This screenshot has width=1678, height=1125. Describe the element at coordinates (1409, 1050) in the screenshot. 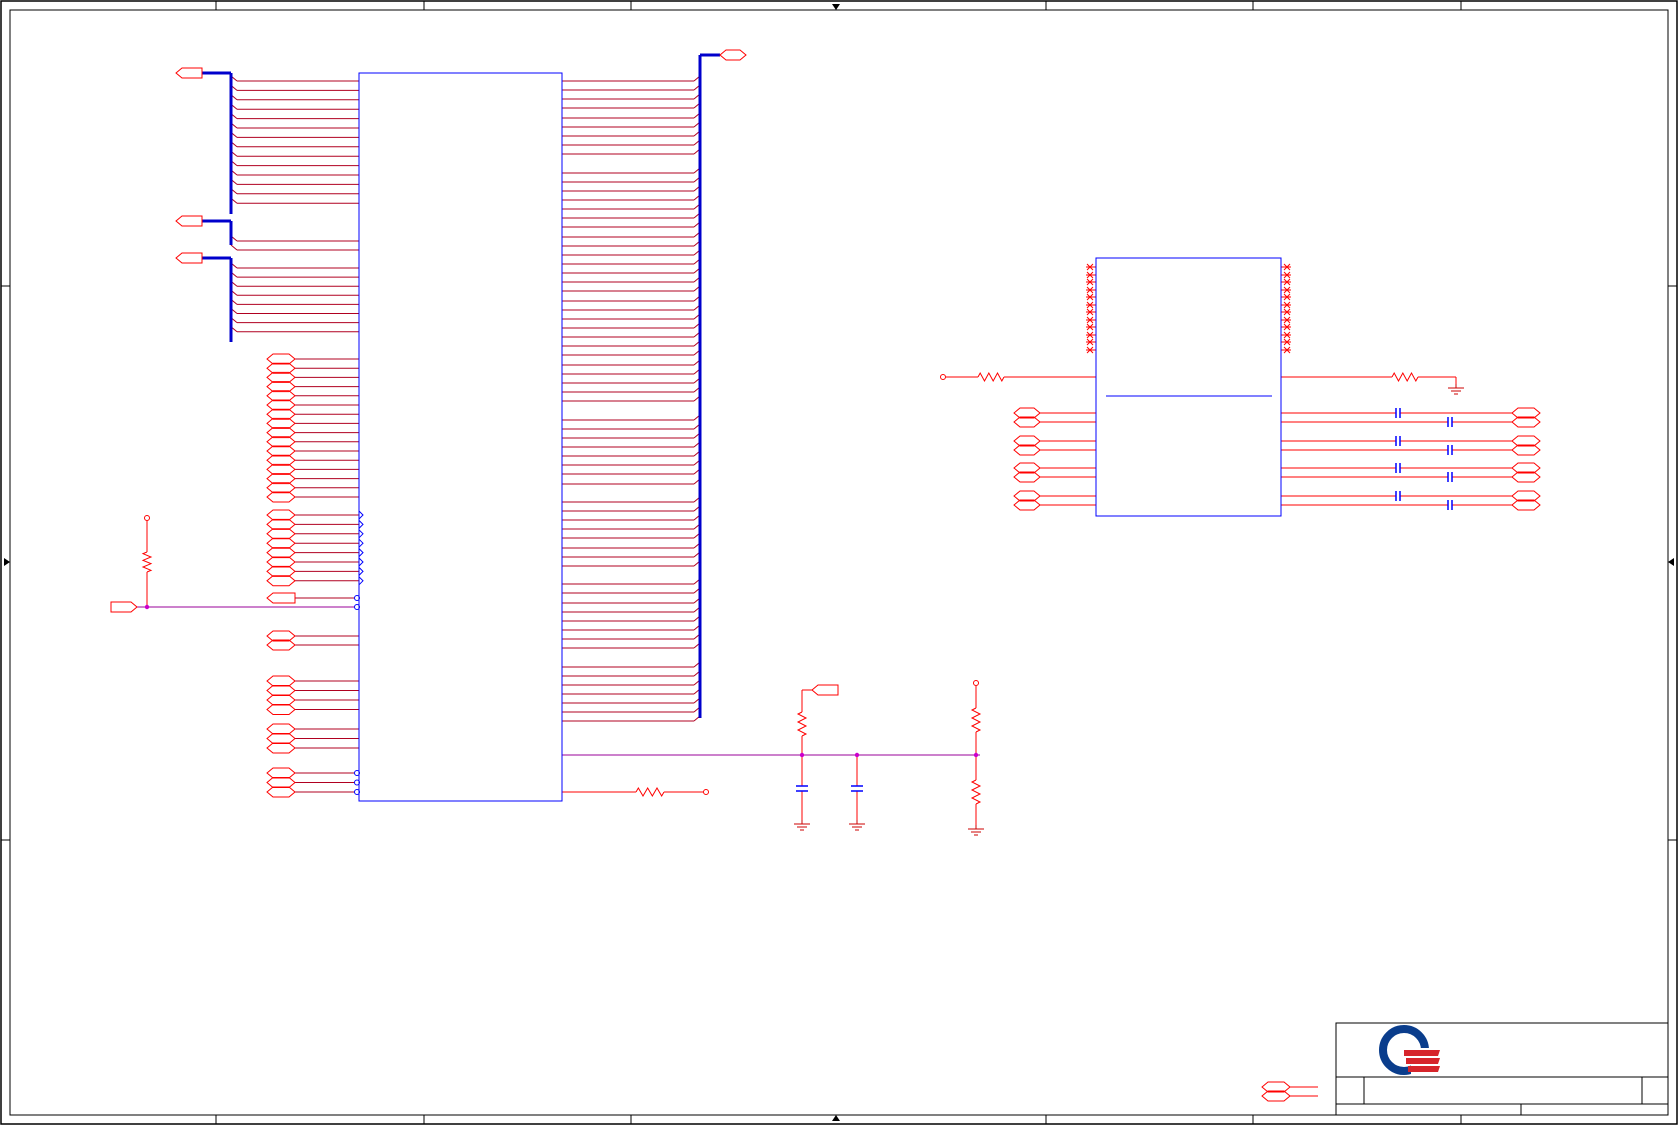

I see `company-logo-q-icon` at that location.